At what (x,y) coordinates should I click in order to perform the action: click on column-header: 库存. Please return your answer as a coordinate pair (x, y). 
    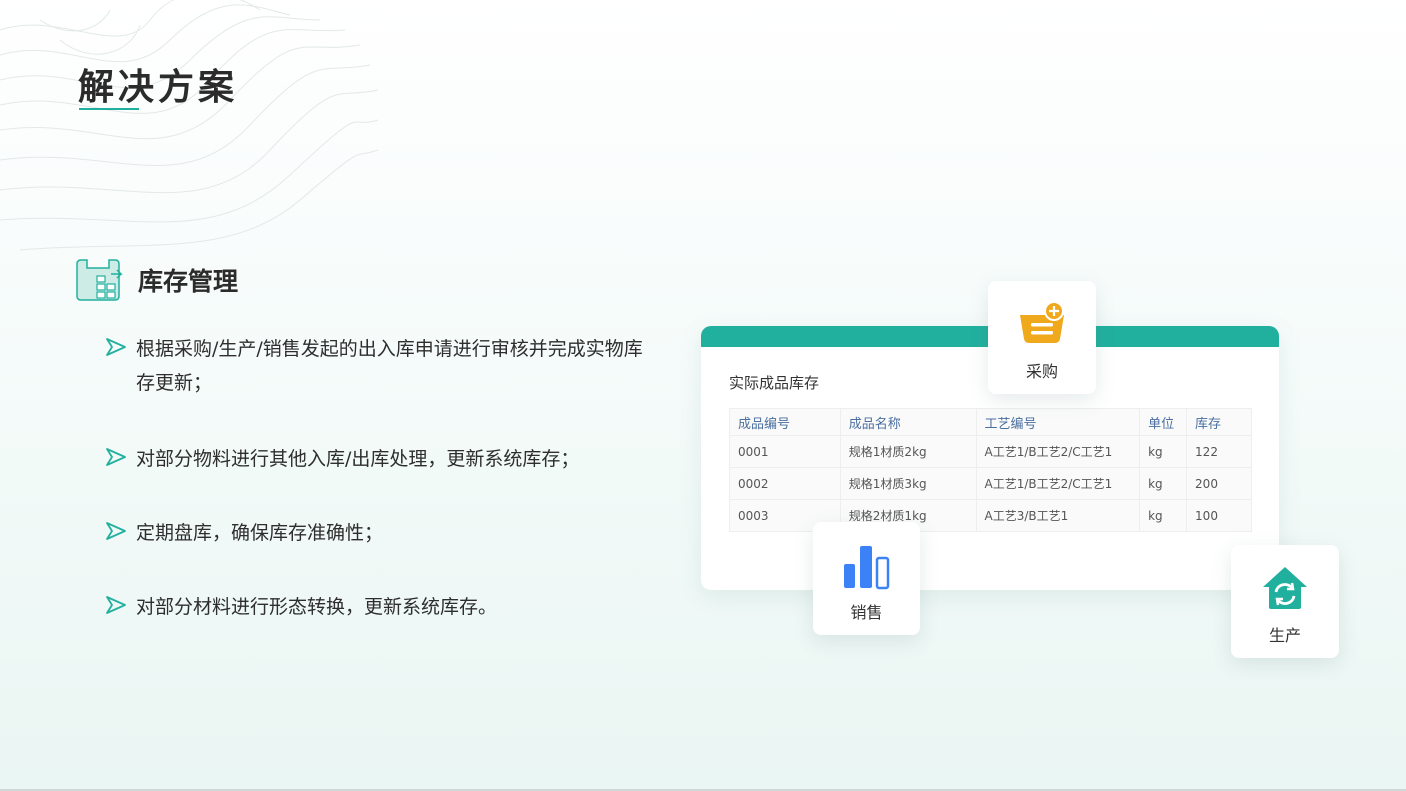
    Looking at the image, I should click on (1219, 422).